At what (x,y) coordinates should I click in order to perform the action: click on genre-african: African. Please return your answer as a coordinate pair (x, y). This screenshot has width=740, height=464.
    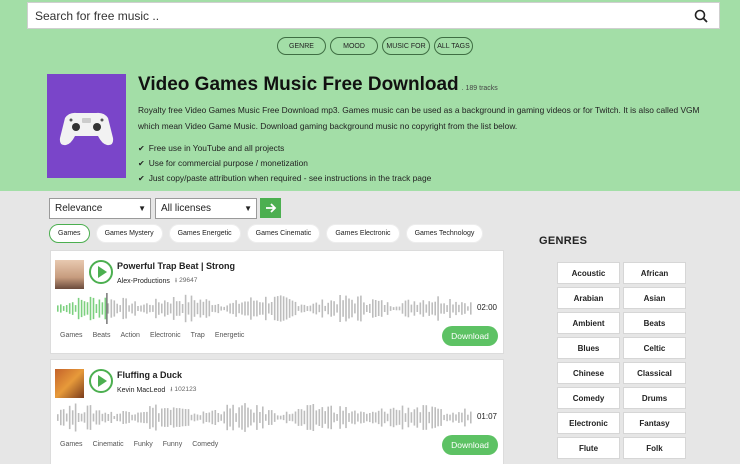
    Looking at the image, I should click on (654, 273).